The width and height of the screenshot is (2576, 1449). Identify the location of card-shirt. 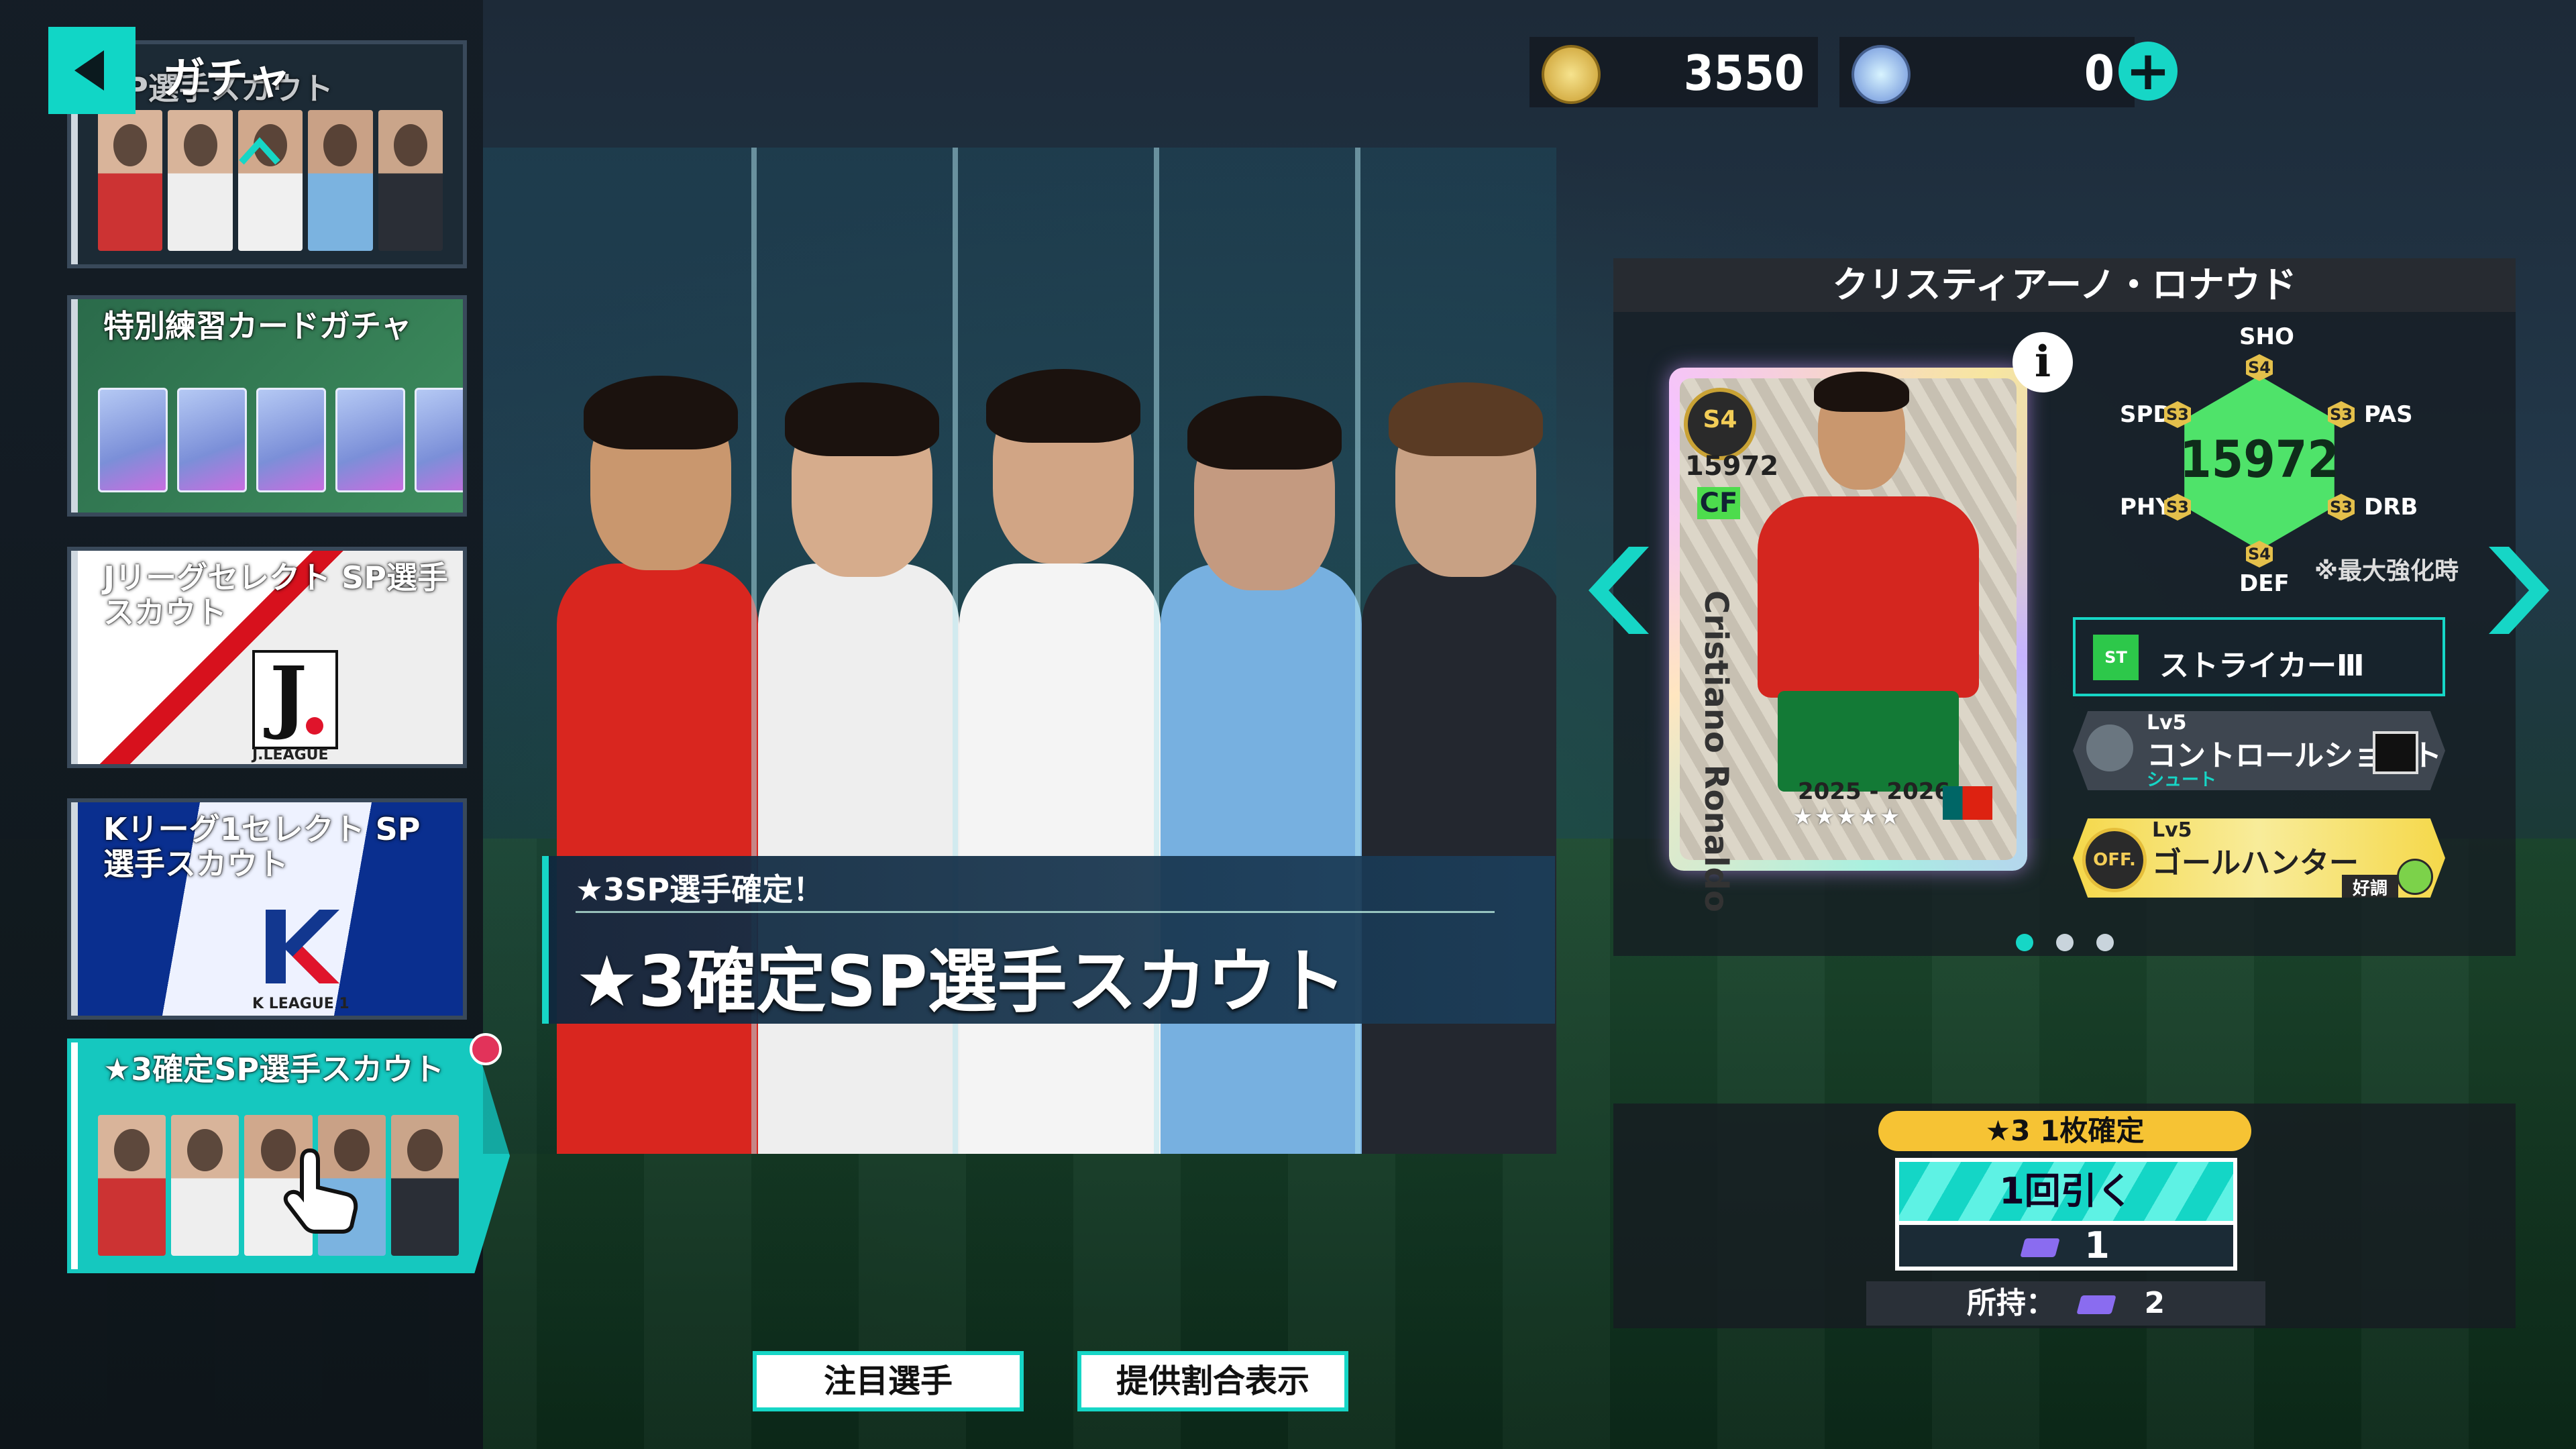
(1868, 597).